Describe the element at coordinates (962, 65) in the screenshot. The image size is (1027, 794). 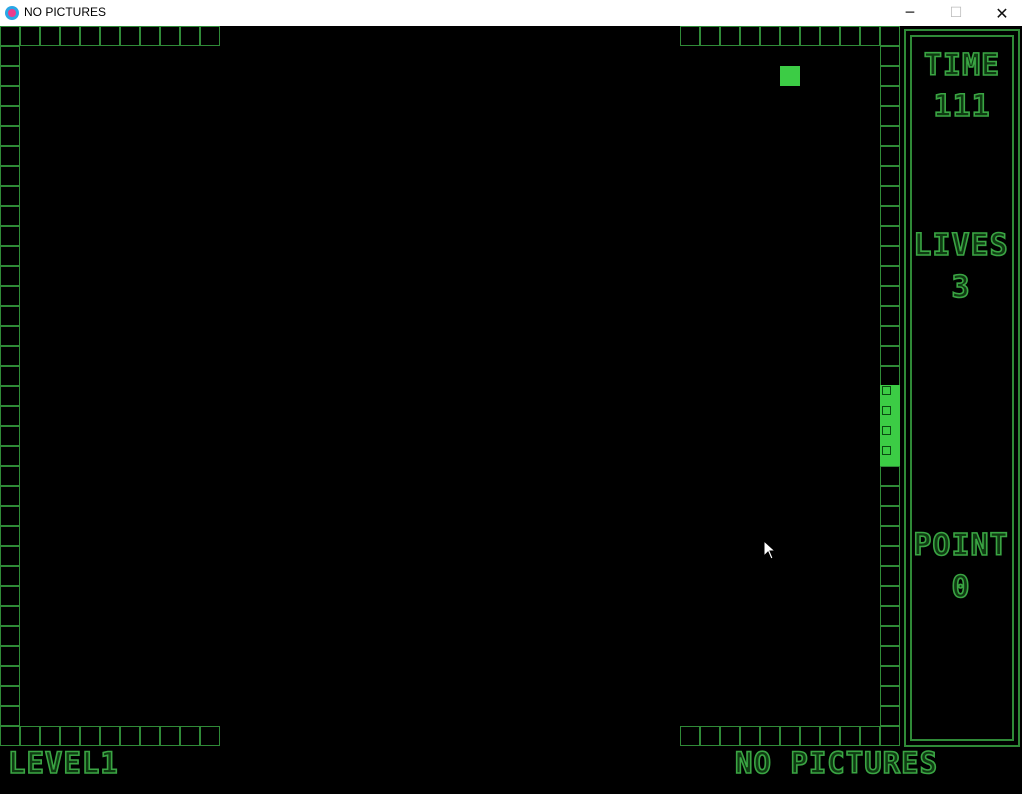
I see `time-label: TIME` at that location.